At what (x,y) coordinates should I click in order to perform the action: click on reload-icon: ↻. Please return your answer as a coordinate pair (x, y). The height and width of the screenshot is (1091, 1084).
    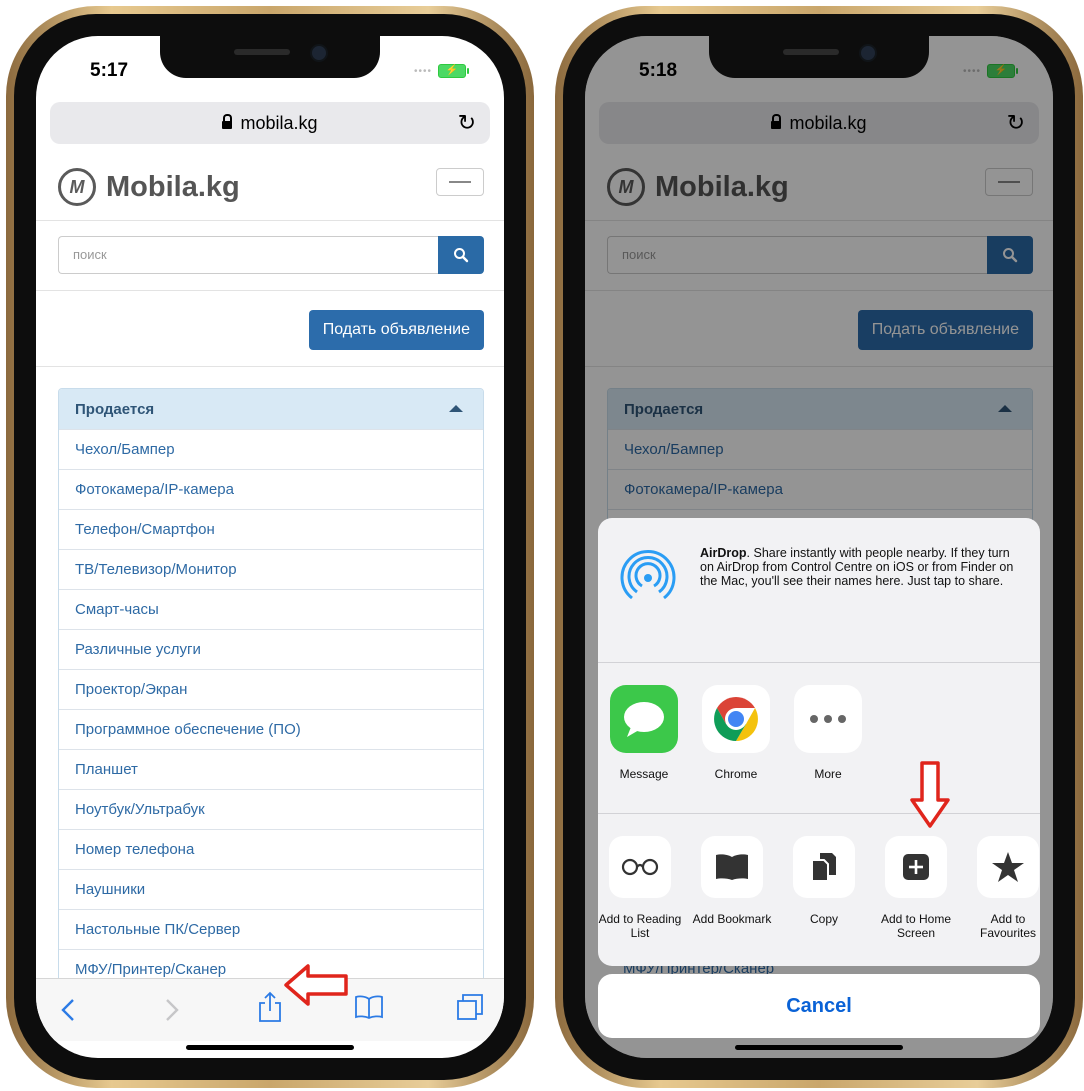
    Looking at the image, I should click on (467, 123).